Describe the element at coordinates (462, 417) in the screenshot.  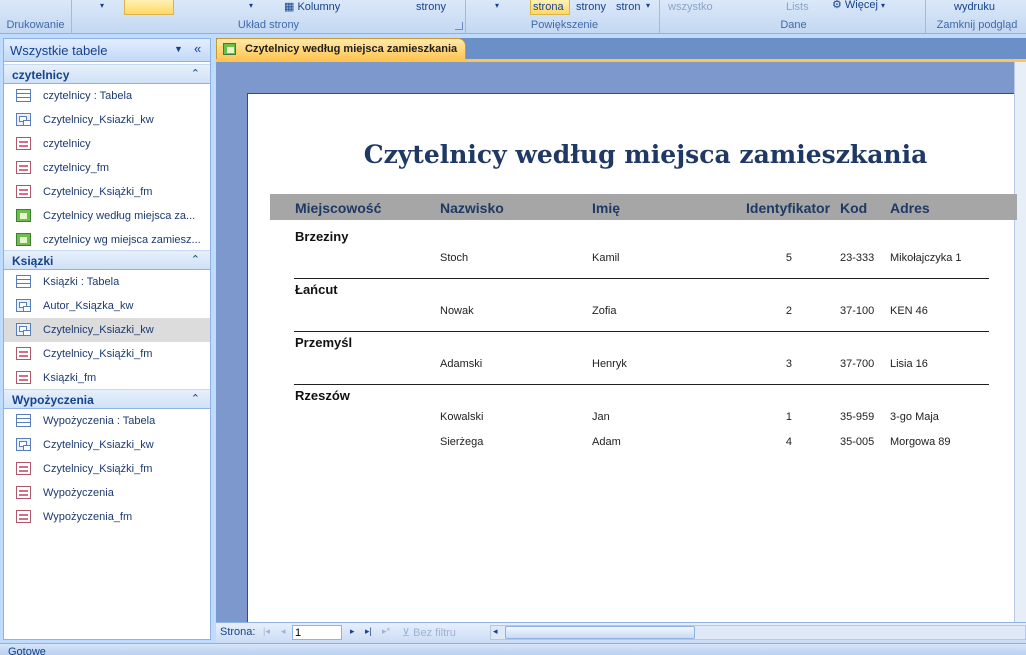
I see `cell-surname: Kowalski` at that location.